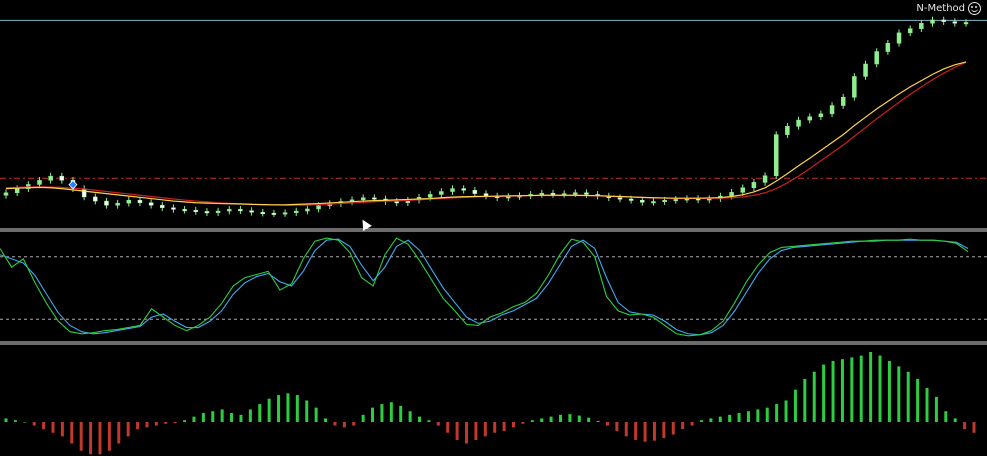  Describe the element at coordinates (974, 8) in the screenshot. I see `smiley-icon` at that location.